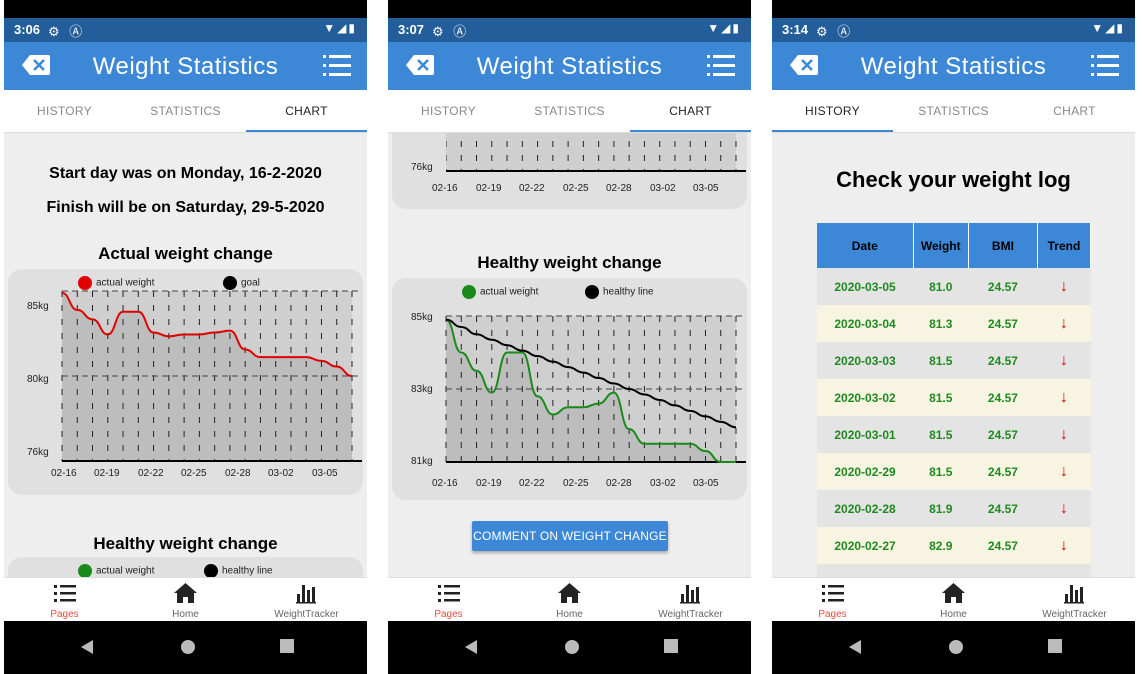  Describe the element at coordinates (663, 483) in the screenshot. I see `x-tick-label: 03-02` at that location.